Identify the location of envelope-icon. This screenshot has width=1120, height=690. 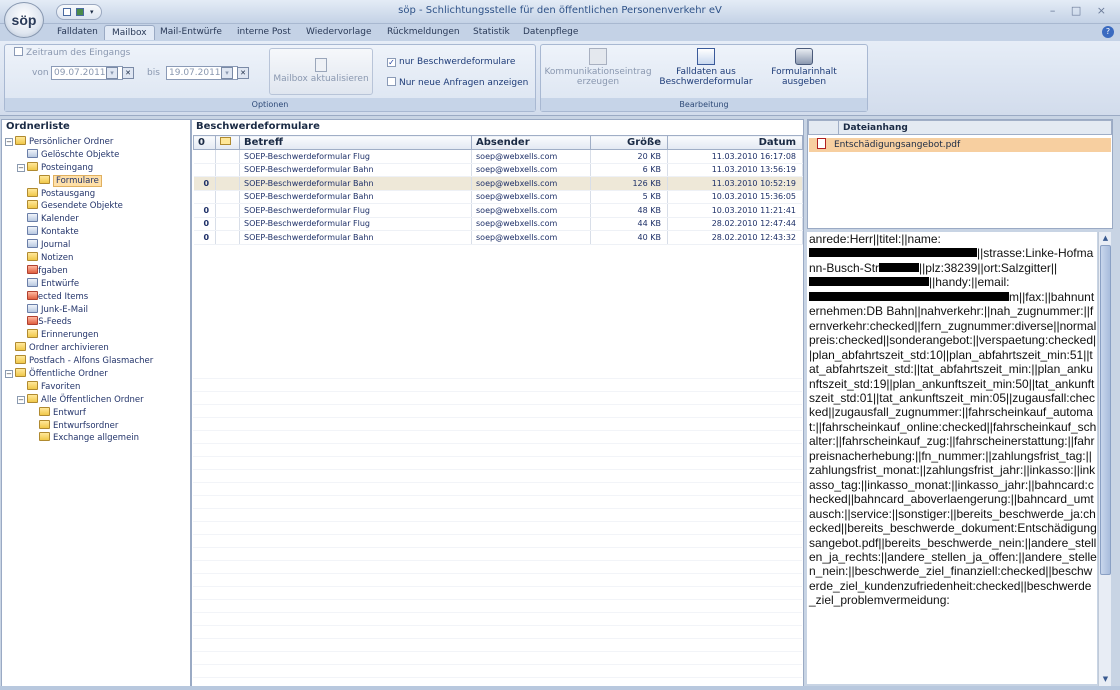
(225, 141).